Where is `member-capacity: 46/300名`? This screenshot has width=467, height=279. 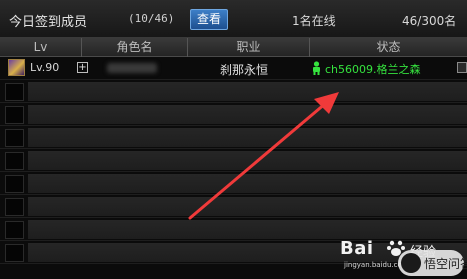
member-capacity: 46/300名 is located at coordinates (429, 21).